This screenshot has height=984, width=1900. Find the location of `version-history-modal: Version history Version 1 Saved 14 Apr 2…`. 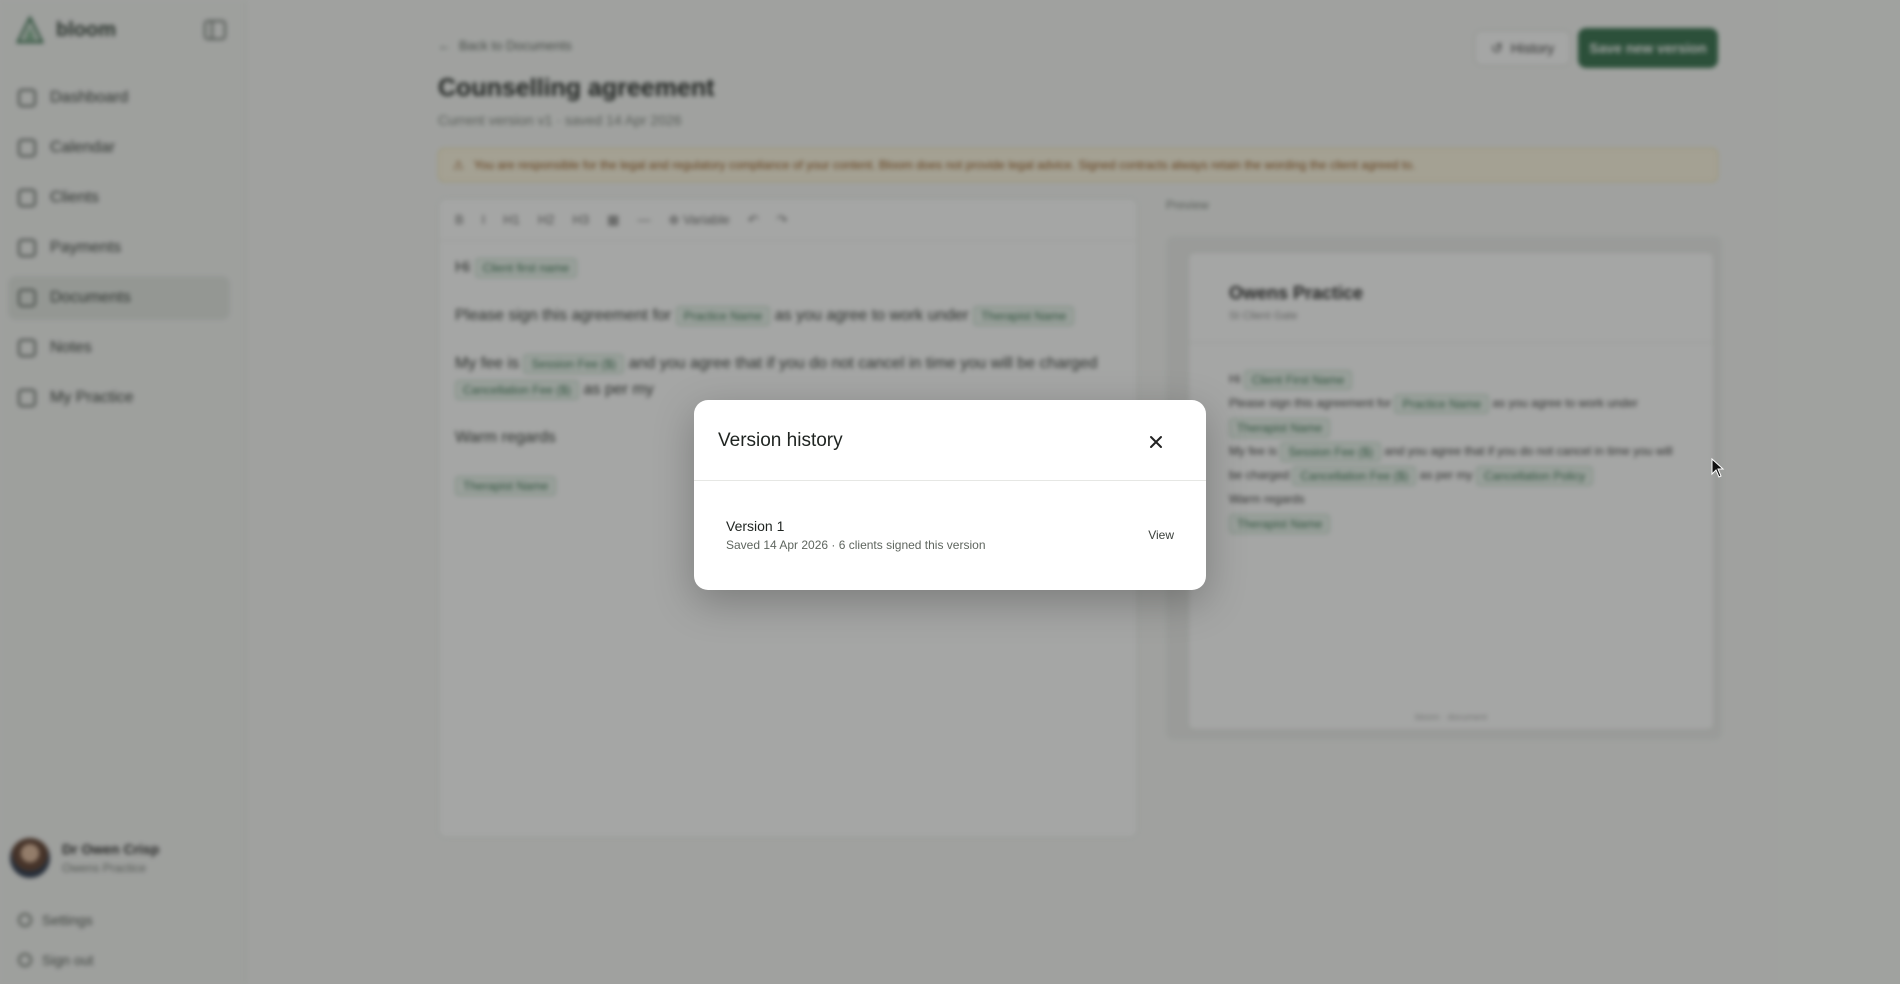

version-history-modal: Version history Version 1 Saved 14 Apr 2… is located at coordinates (950, 495).